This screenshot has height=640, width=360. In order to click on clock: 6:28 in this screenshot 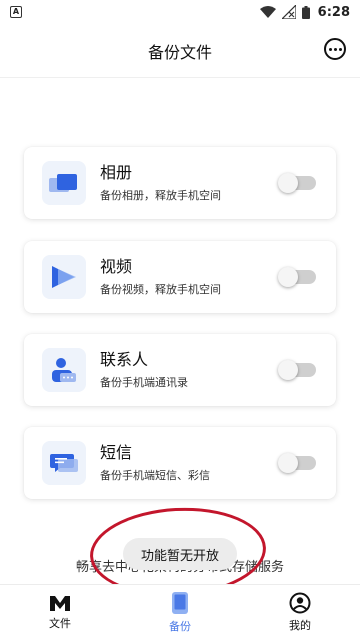, I will do `click(333, 12)`.